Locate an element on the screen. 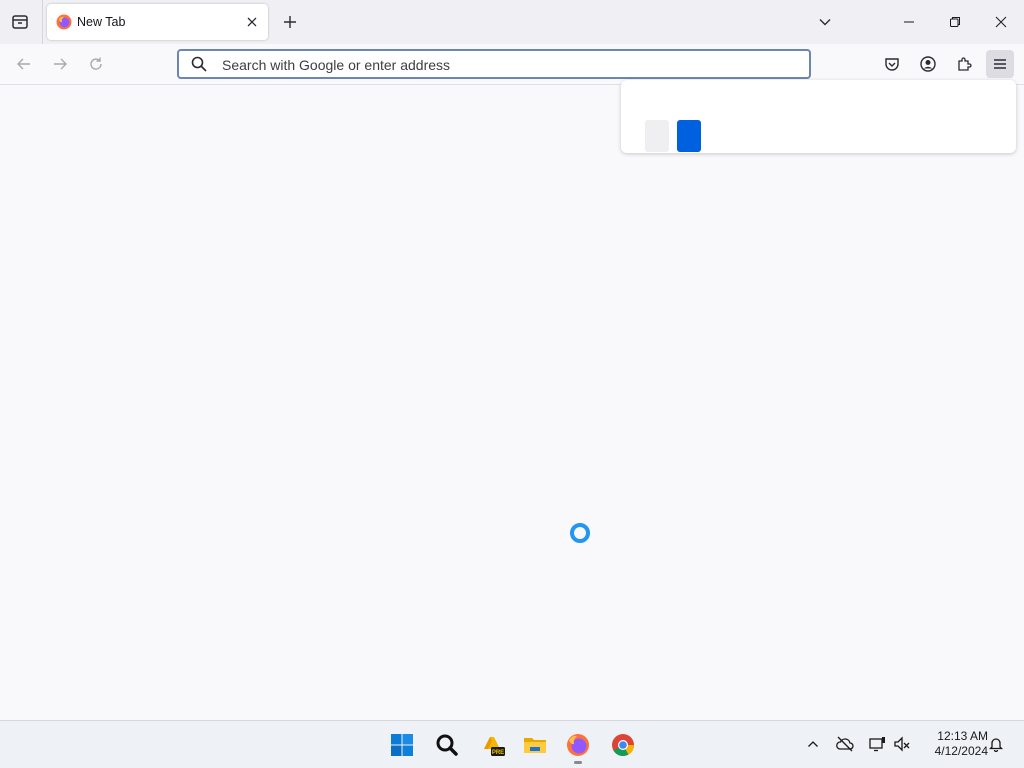 The image size is (1024, 768). hamburger-menu-icon is located at coordinates (1000, 64).